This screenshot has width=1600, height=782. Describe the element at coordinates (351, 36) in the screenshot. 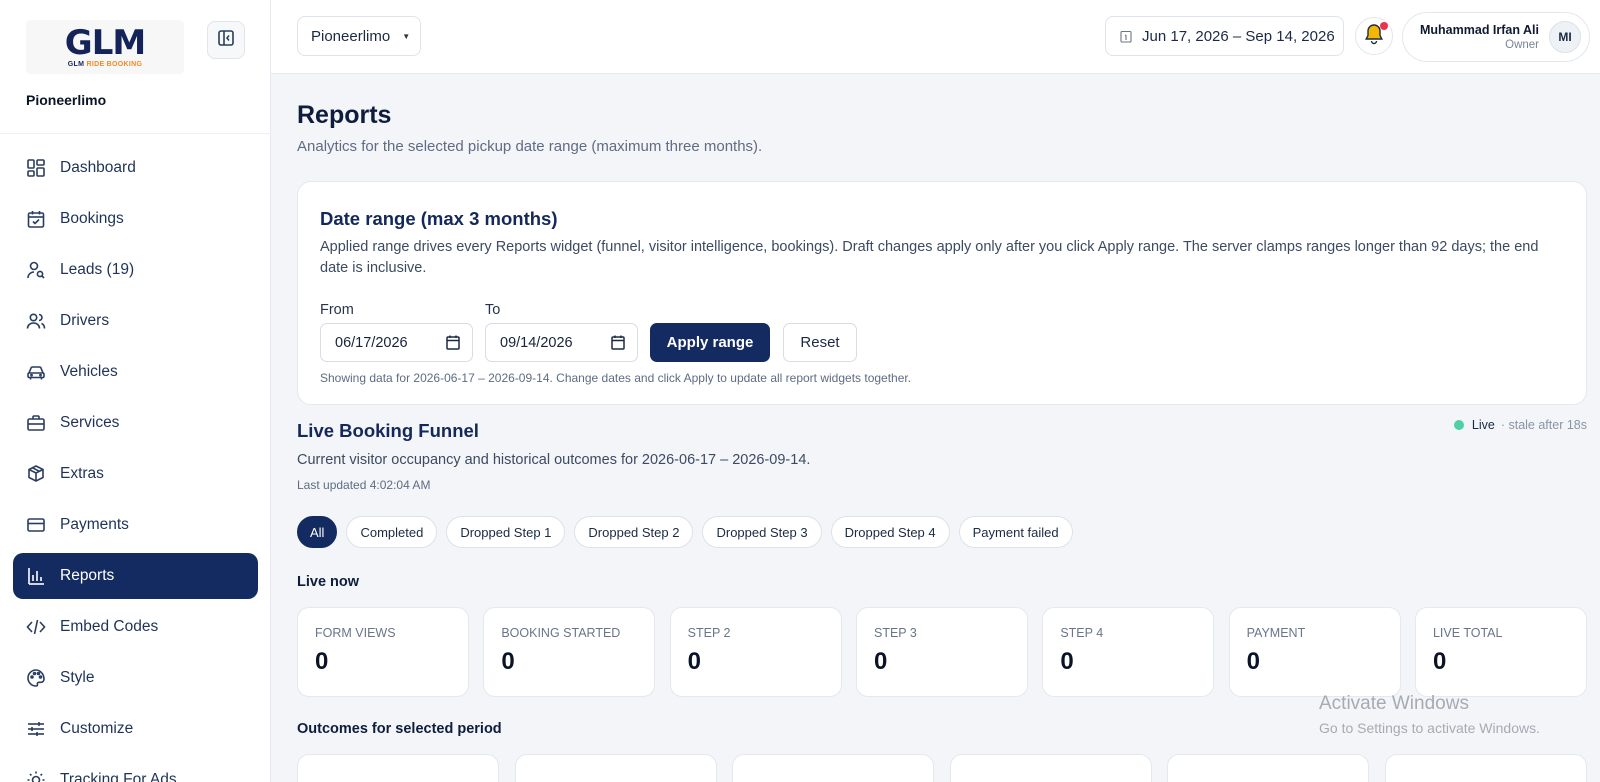

I see `org-select-value: Pioneerlimo` at that location.